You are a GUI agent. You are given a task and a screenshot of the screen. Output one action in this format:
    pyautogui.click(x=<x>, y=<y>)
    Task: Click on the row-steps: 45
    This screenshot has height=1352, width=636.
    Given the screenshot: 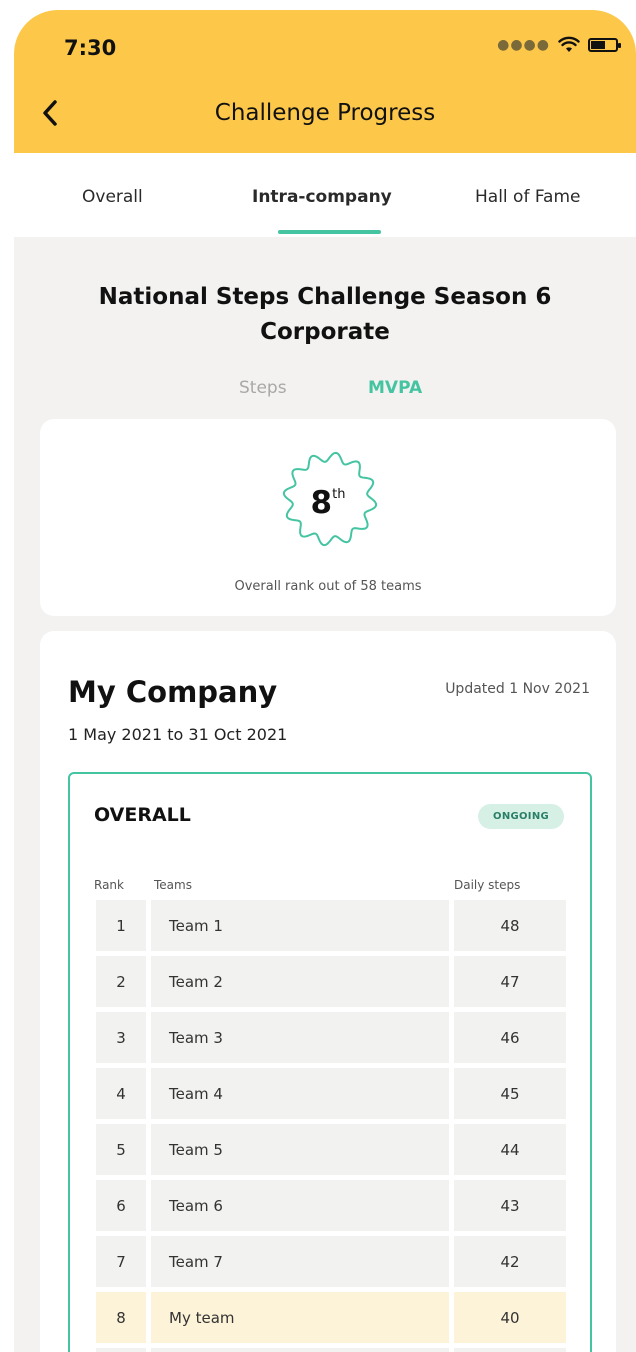 What is the action you would take?
    pyautogui.click(x=510, y=1093)
    